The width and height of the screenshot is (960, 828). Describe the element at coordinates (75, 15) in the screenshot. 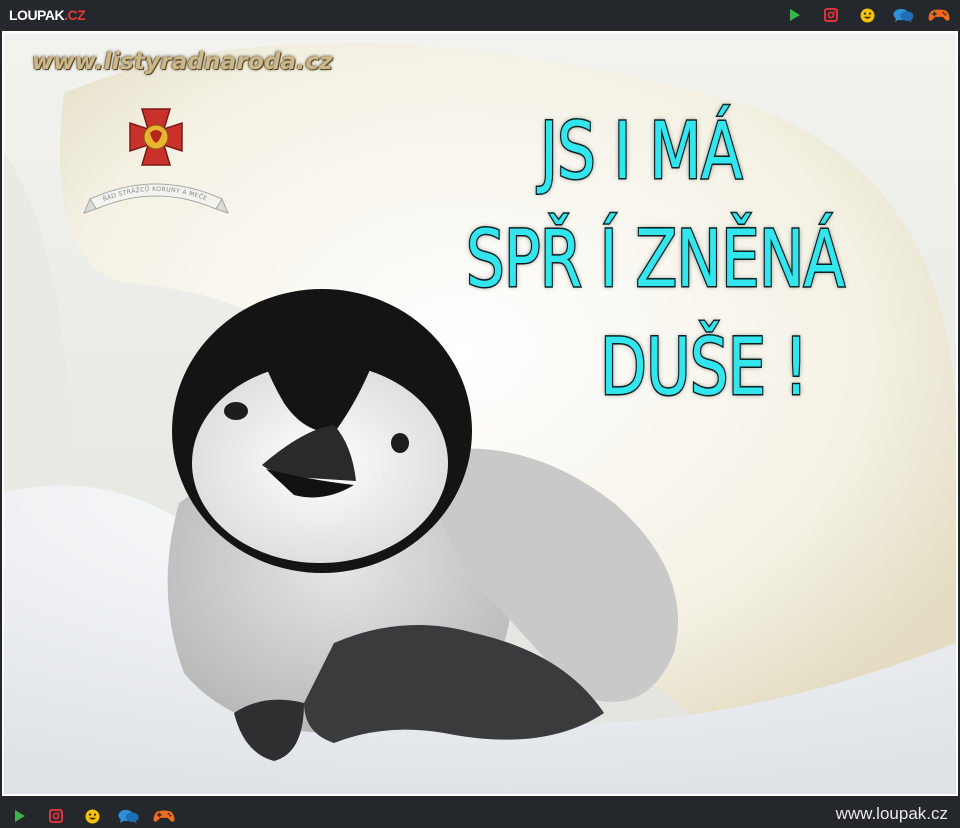

I see `logo-suffix: .CZ` at that location.